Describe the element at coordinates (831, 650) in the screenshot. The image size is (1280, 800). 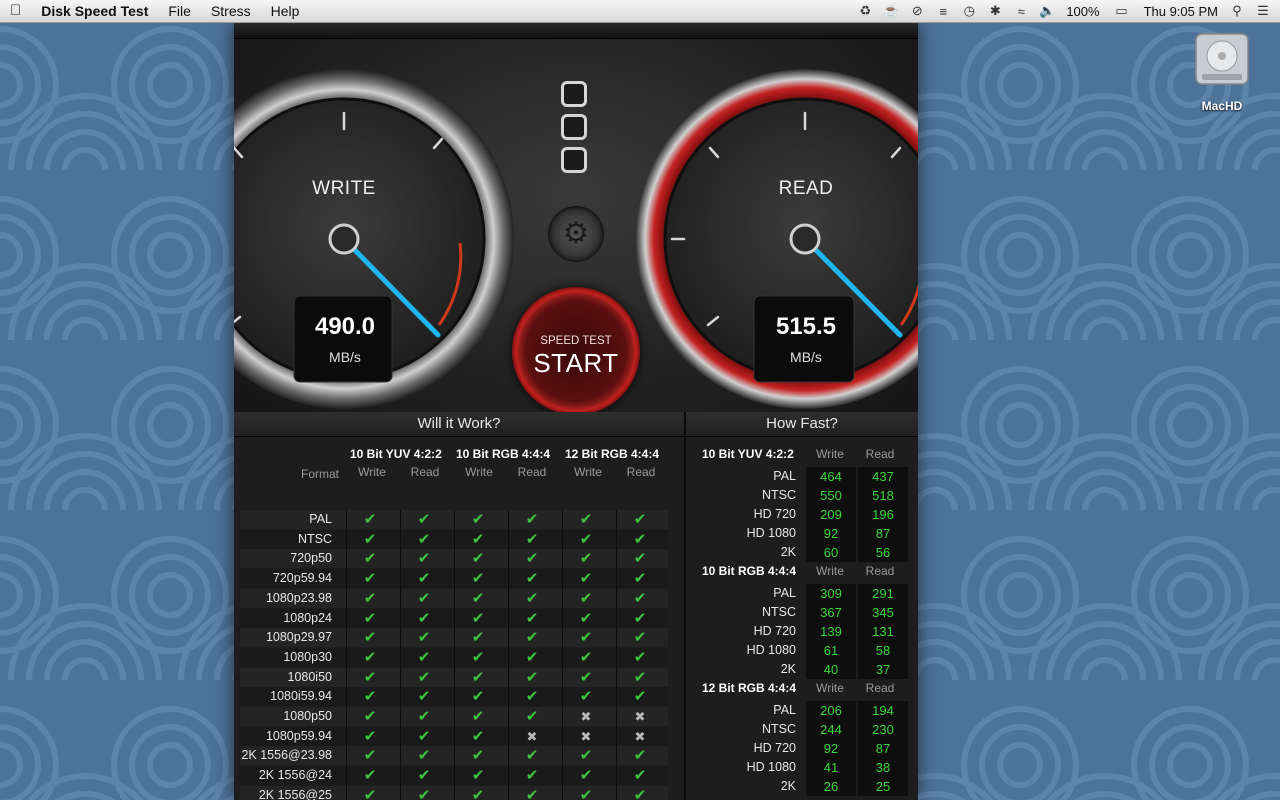
I see `write-fps-value: 61` at that location.